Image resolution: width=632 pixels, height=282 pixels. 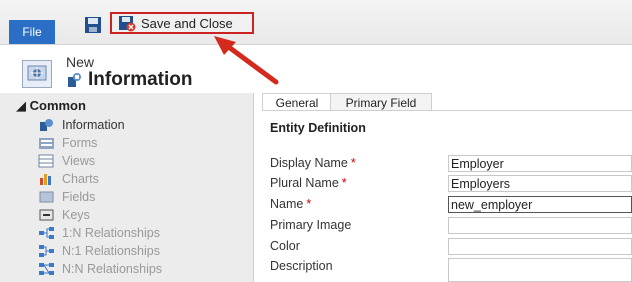 What do you see at coordinates (111, 233) in the screenshot?
I see `sidebar-item-label: 1:N Relationships` at bounding box center [111, 233].